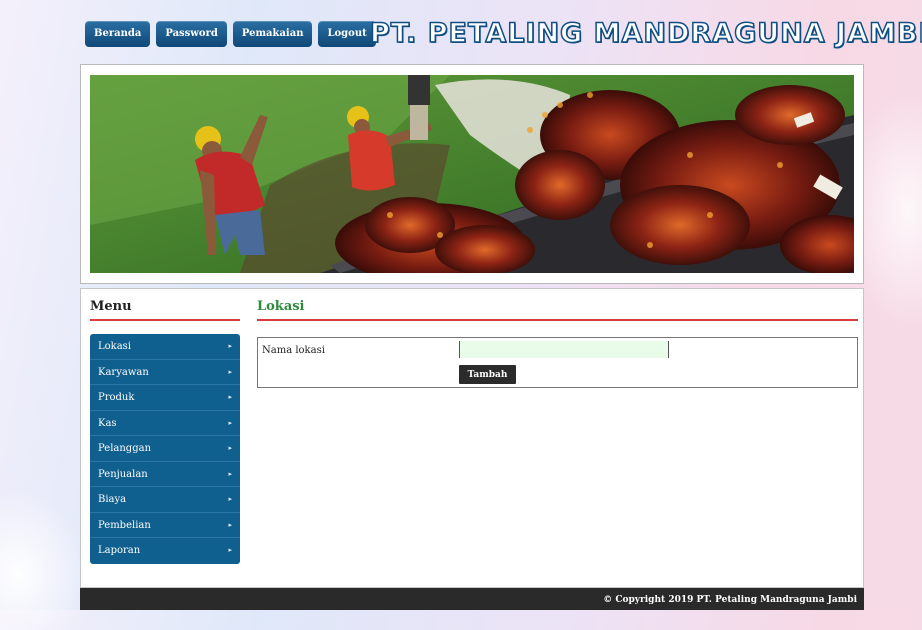 The width and height of the screenshot is (922, 630). I want to click on sidebar-item-label: Laporan, so click(119, 550).